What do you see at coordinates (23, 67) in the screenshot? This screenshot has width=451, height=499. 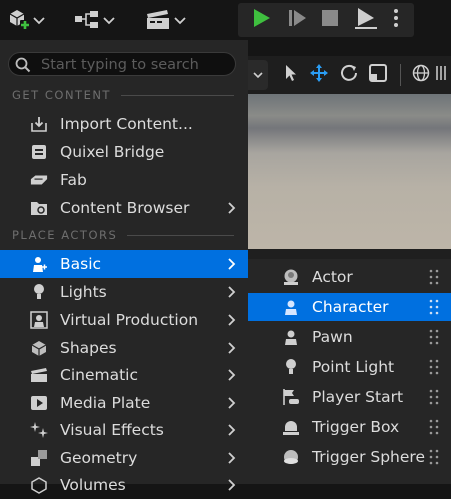 I see `search-icon` at bounding box center [23, 67].